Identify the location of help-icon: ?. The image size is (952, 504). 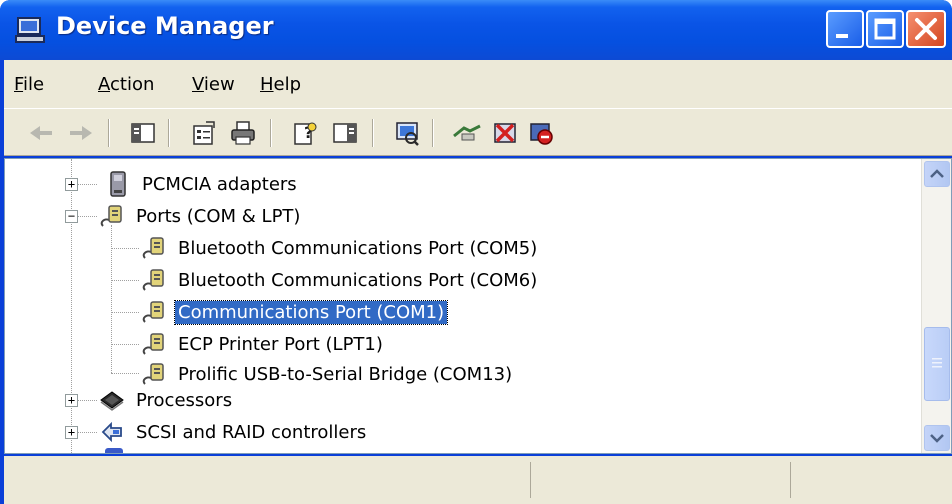
(305, 133).